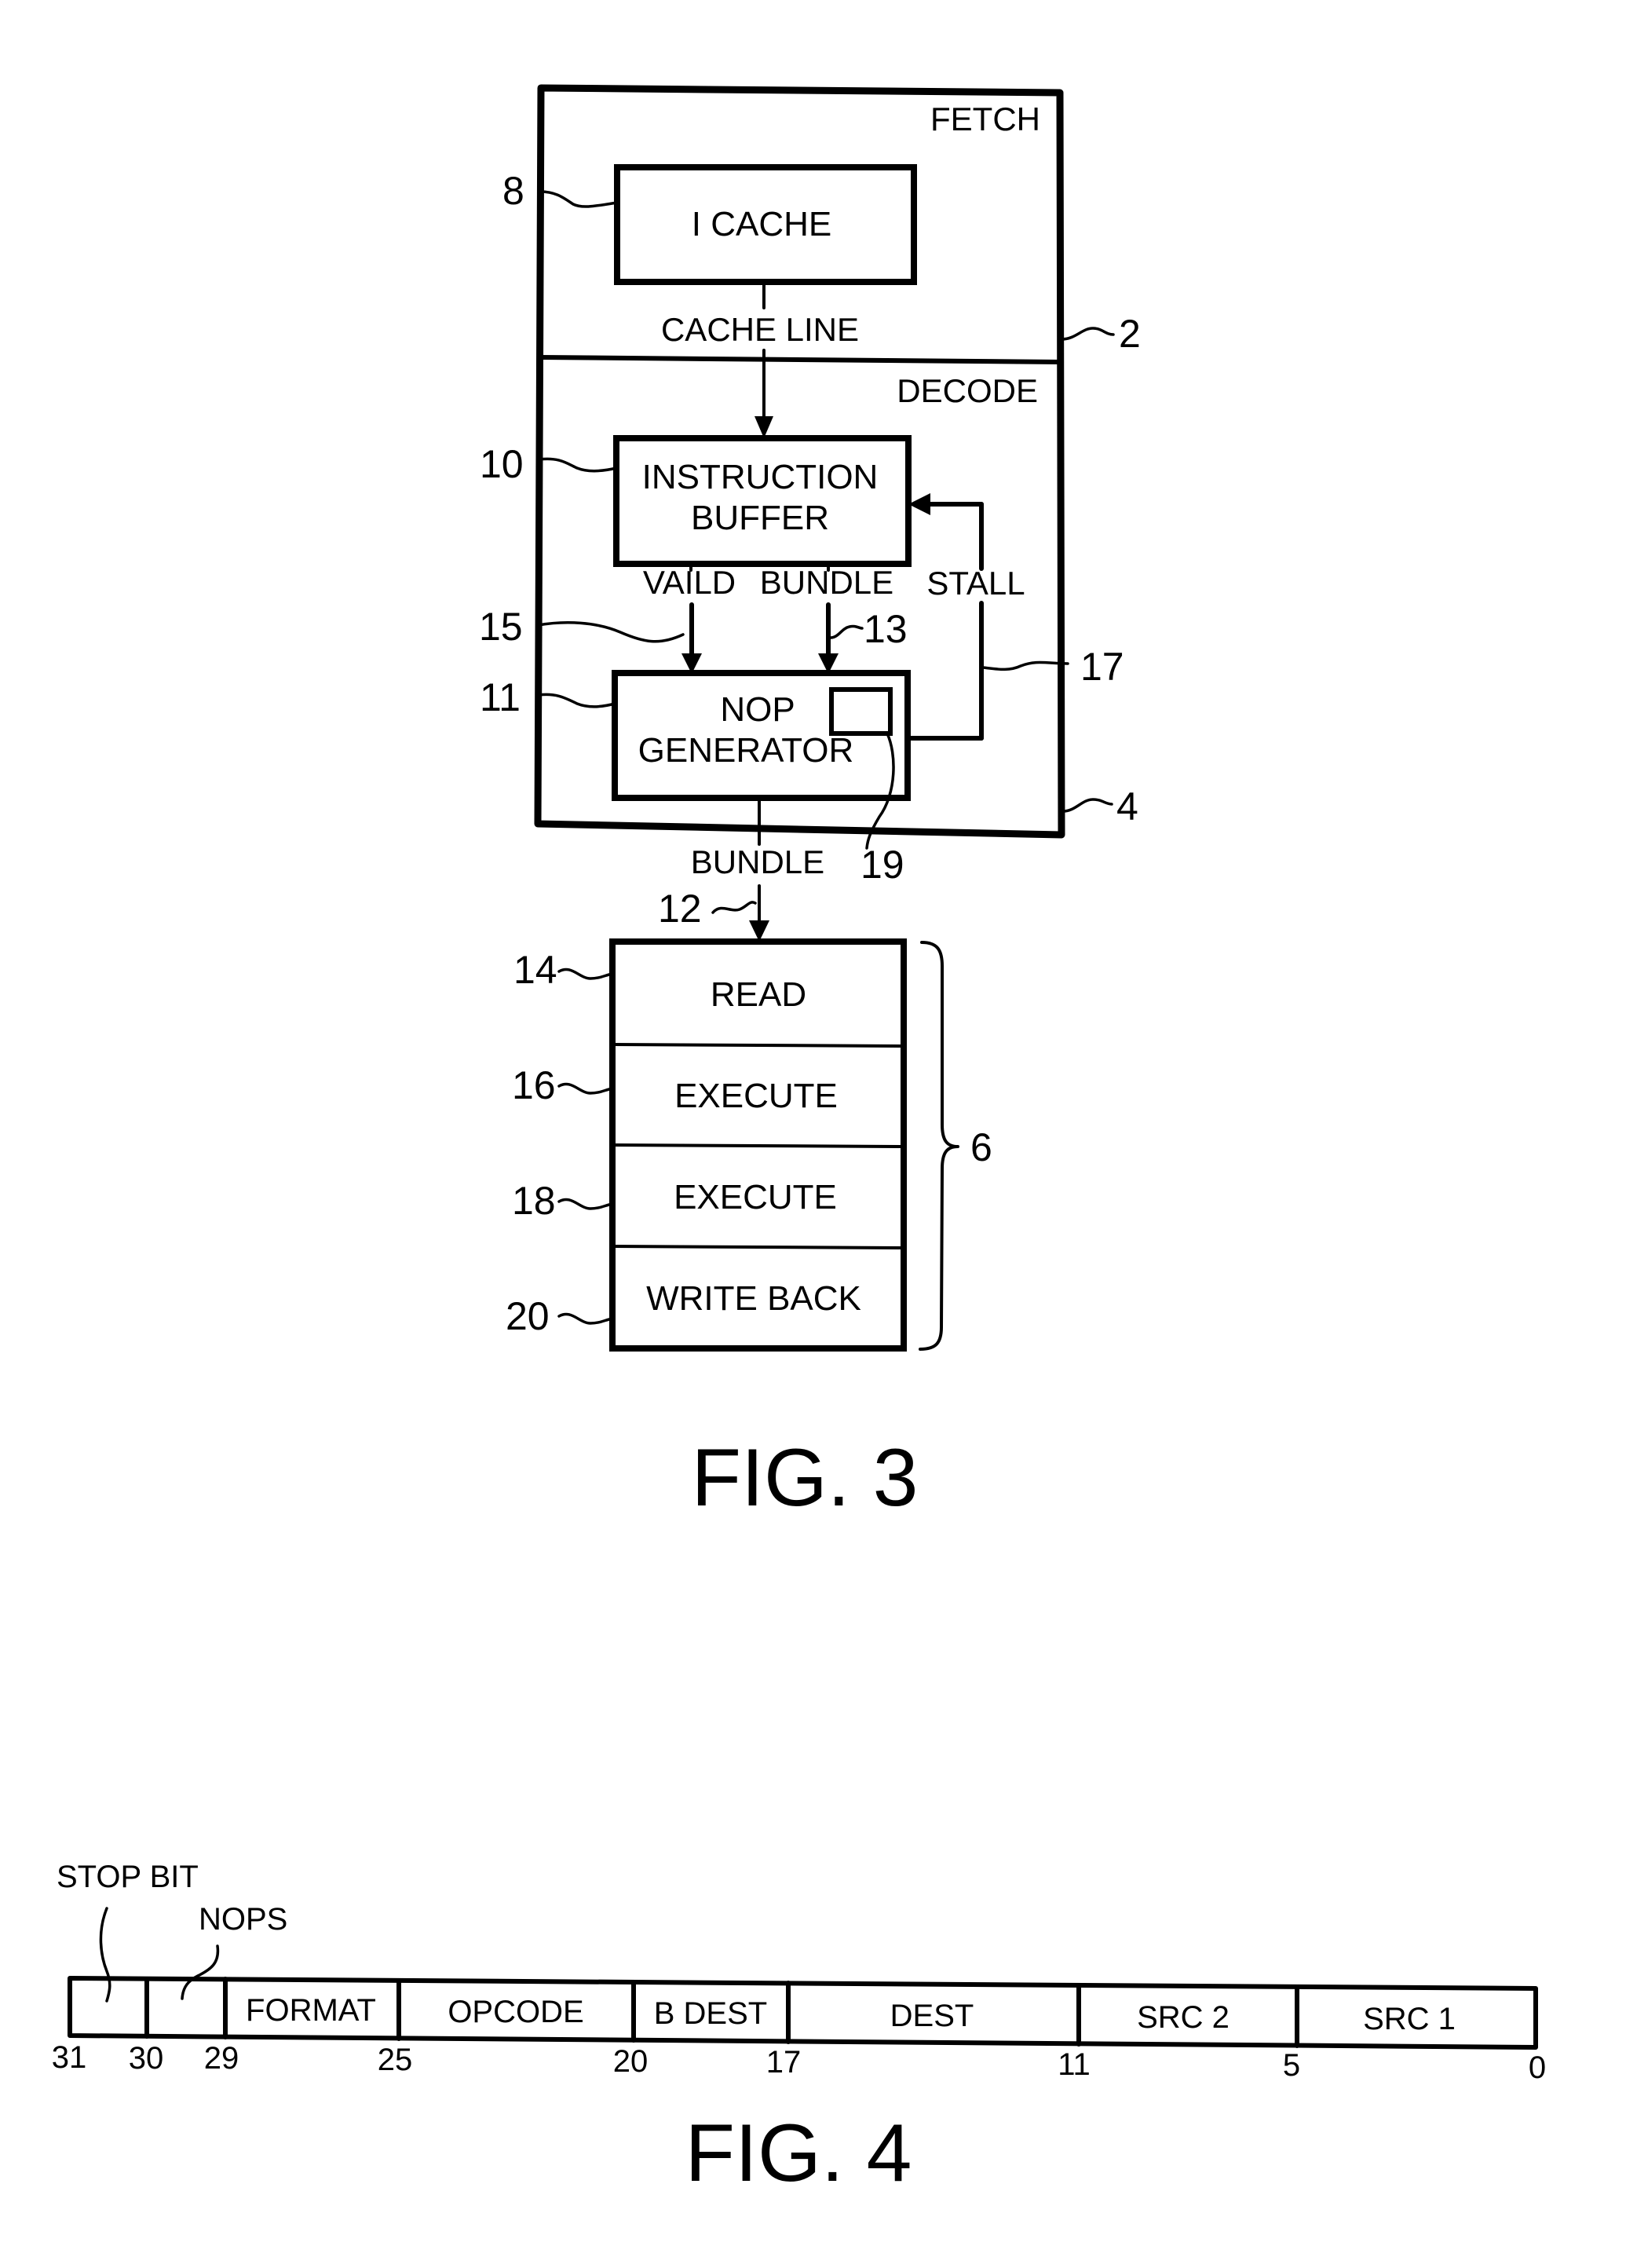  What do you see at coordinates (710, 2014) in the screenshot?
I see `field-b-dest: B DEST` at bounding box center [710, 2014].